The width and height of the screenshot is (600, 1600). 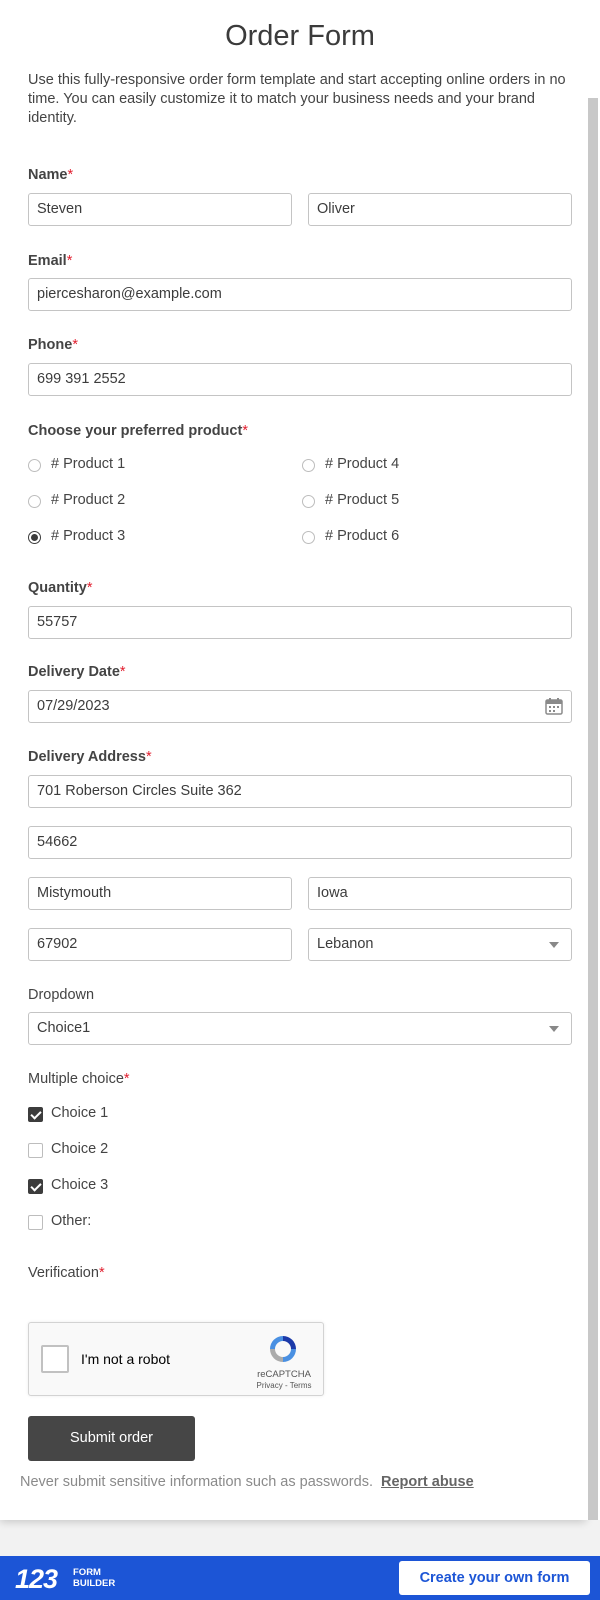 I want to click on quantity-input: 55757, so click(x=300, y=622).